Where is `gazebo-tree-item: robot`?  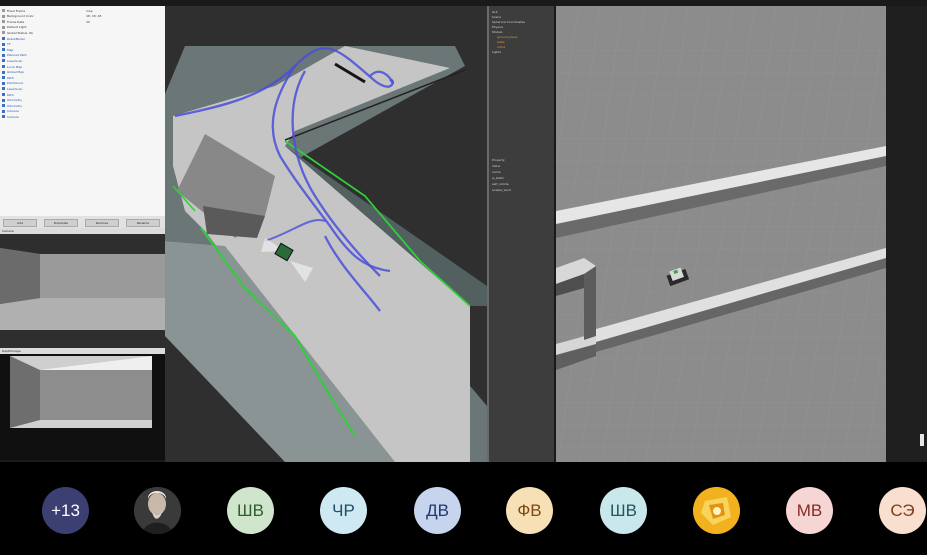 gazebo-tree-item: robot is located at coordinates (501, 47).